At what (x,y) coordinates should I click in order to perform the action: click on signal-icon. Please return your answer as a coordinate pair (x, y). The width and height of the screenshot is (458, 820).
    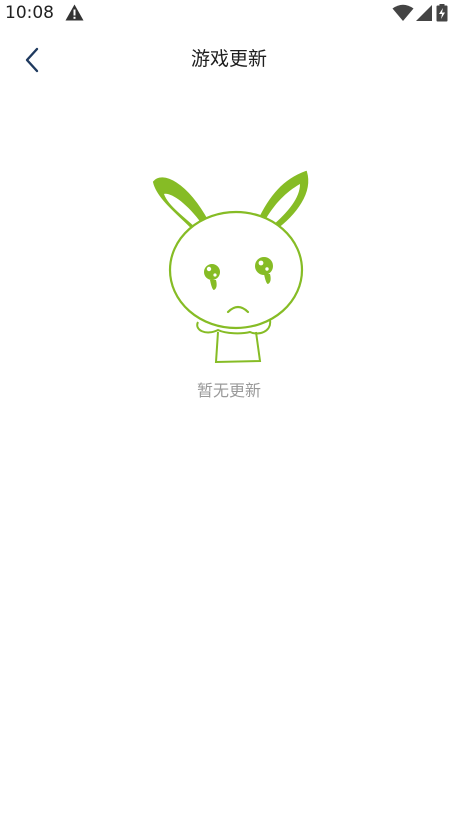
    Looking at the image, I should click on (424, 13).